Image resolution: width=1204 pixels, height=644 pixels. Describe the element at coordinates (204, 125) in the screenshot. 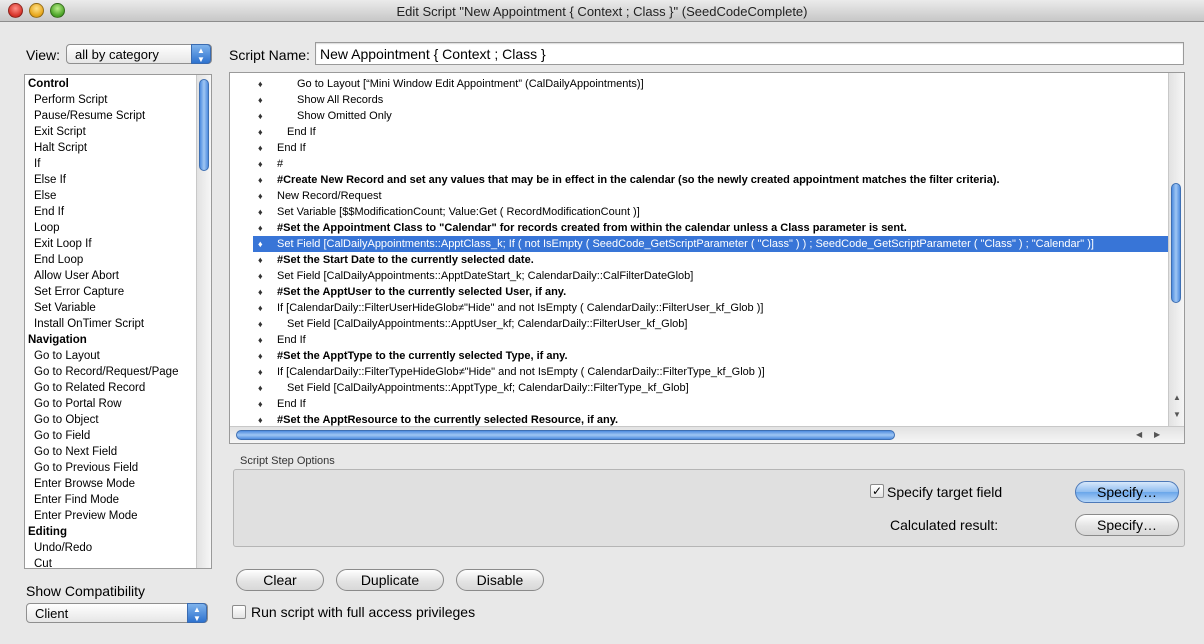

I see `steps-scrollbar-thumb` at that location.